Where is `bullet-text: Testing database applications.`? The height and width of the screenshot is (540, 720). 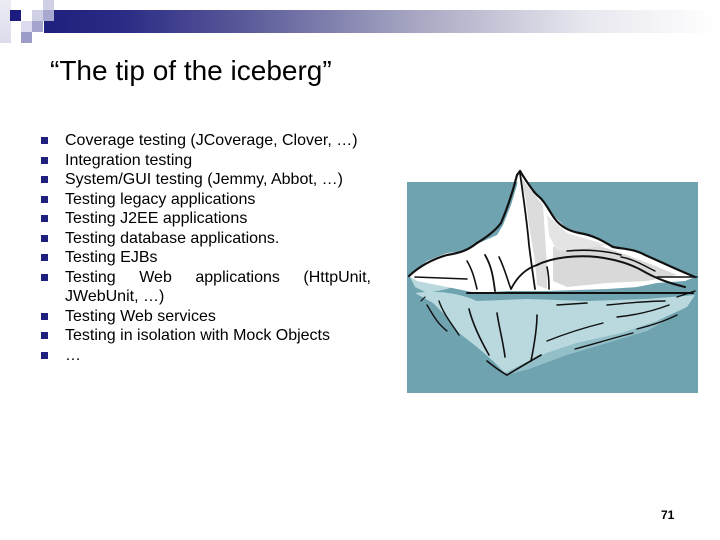
bullet-text: Testing database applications. is located at coordinates (172, 238).